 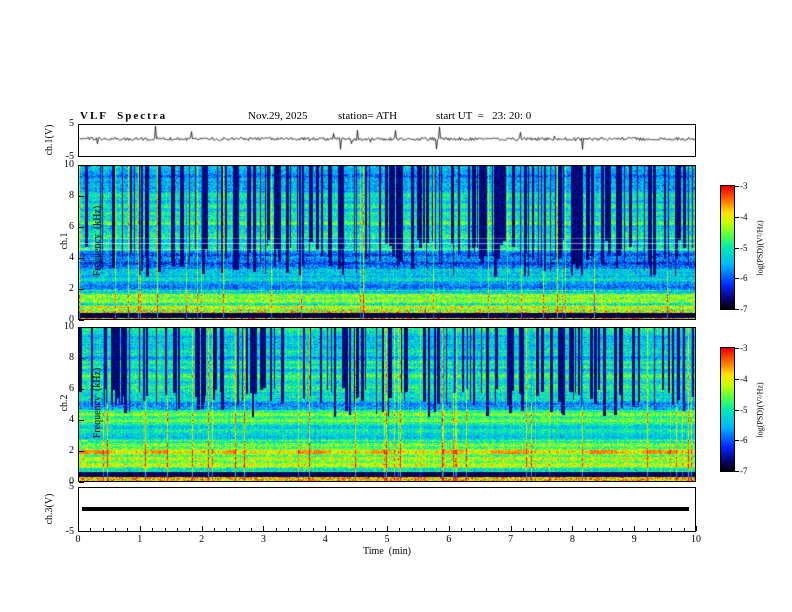 I want to click on x-tick-label: 4, so click(x=325, y=539).